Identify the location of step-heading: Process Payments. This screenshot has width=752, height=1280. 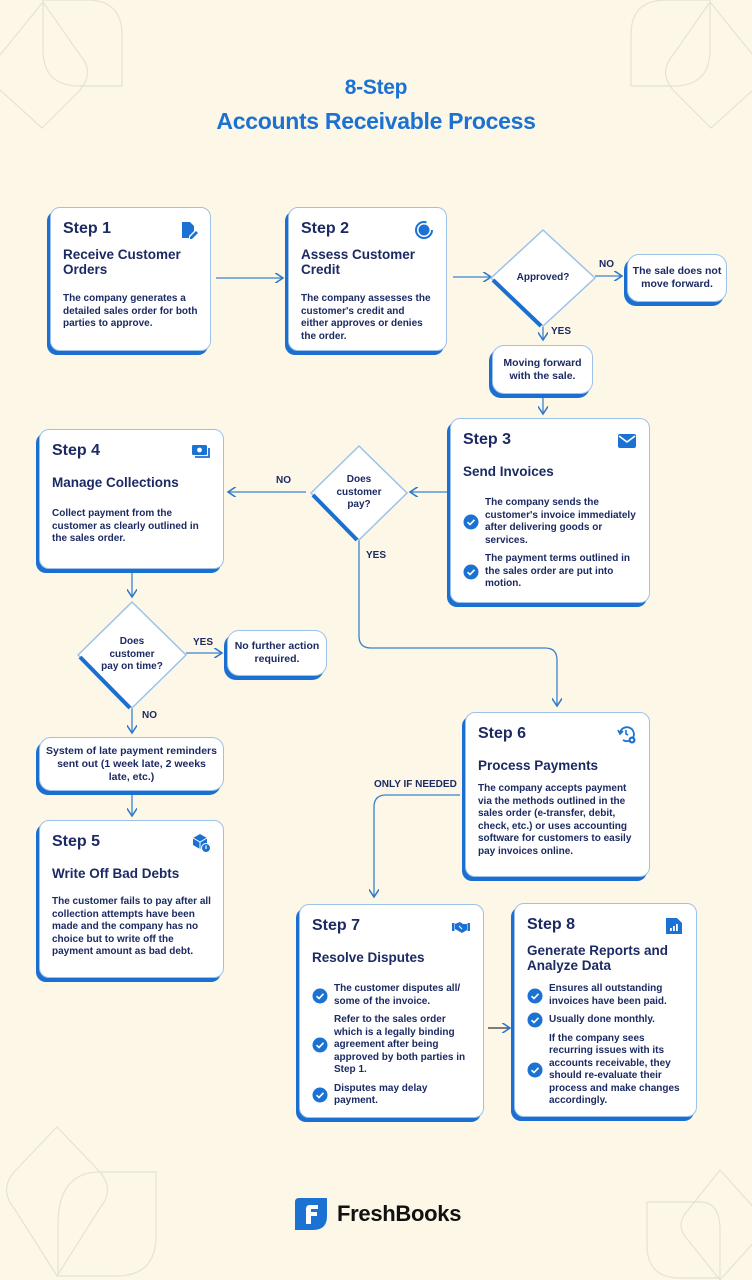
(538, 765).